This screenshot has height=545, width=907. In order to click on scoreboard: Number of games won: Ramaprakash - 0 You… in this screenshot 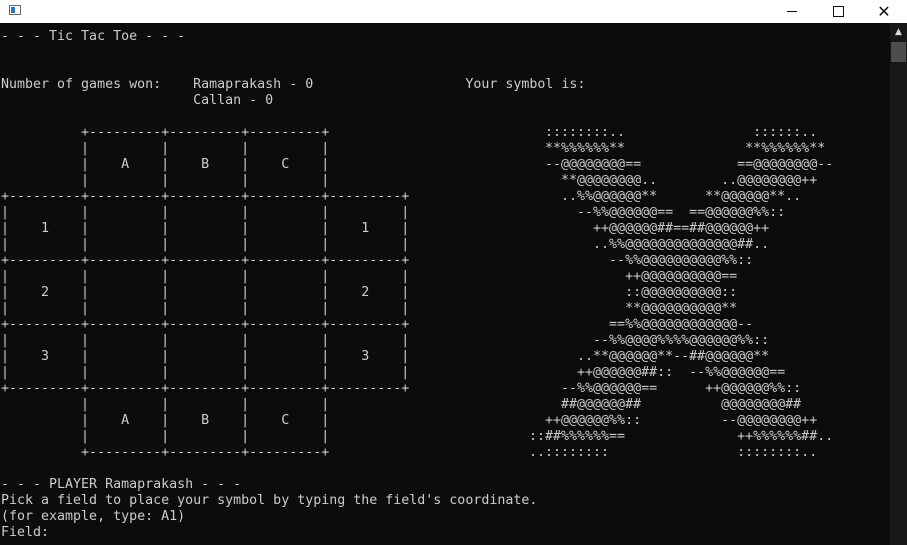, I will do `click(293, 92)`.